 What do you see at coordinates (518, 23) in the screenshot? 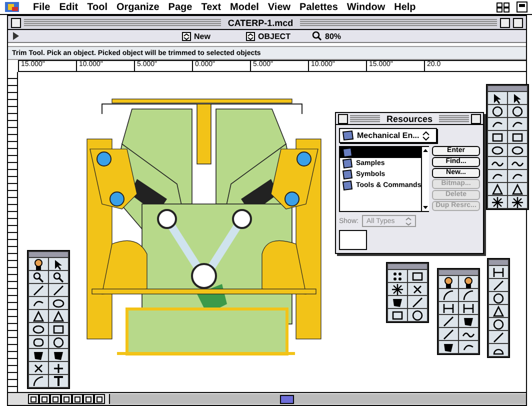
I see `zoom-box` at bounding box center [518, 23].